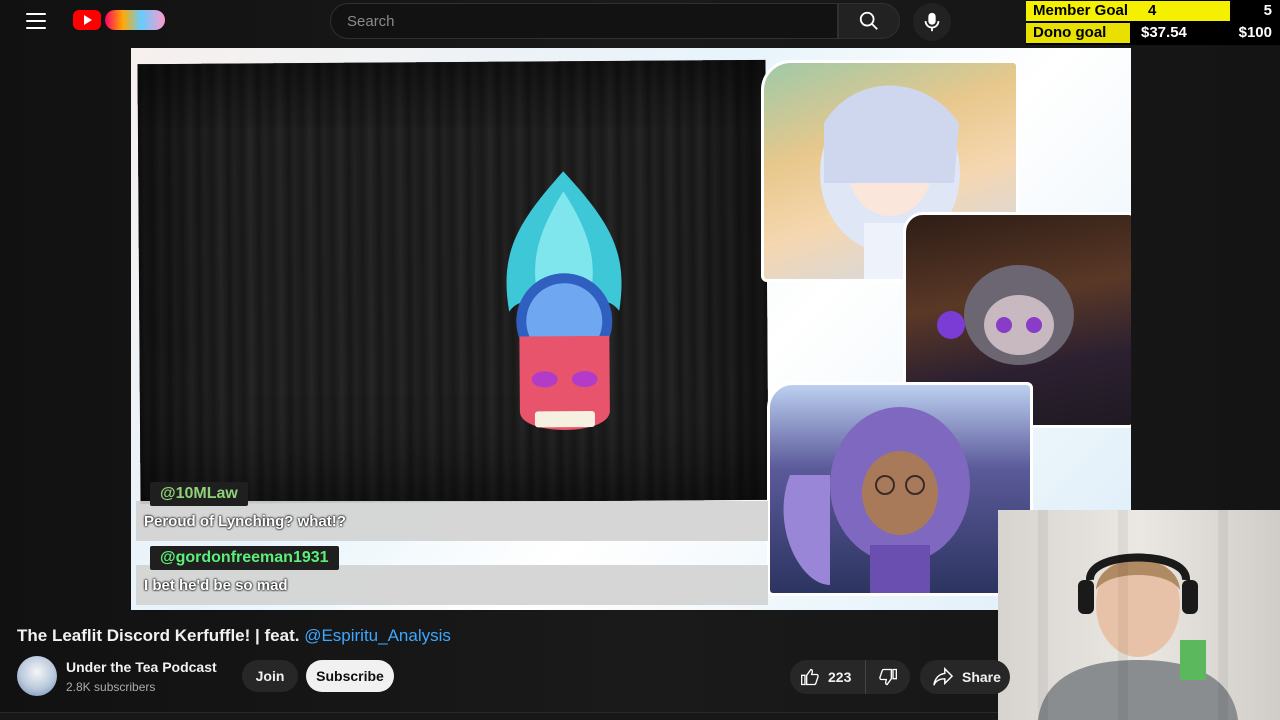  What do you see at coordinates (900, 489) in the screenshot?
I see `vtuber-avatar-purple-hair` at bounding box center [900, 489].